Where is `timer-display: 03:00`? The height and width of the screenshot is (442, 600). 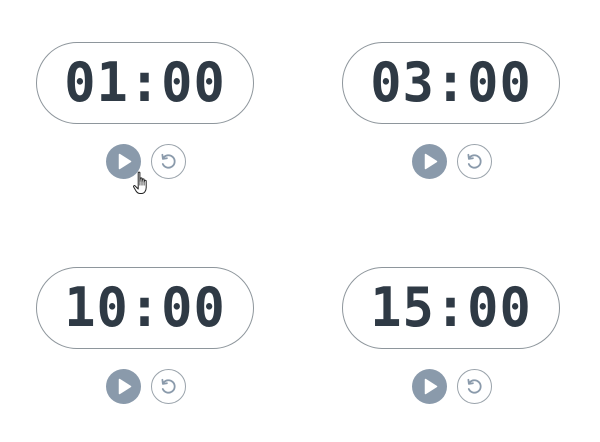
timer-display: 03:00 is located at coordinates (451, 83).